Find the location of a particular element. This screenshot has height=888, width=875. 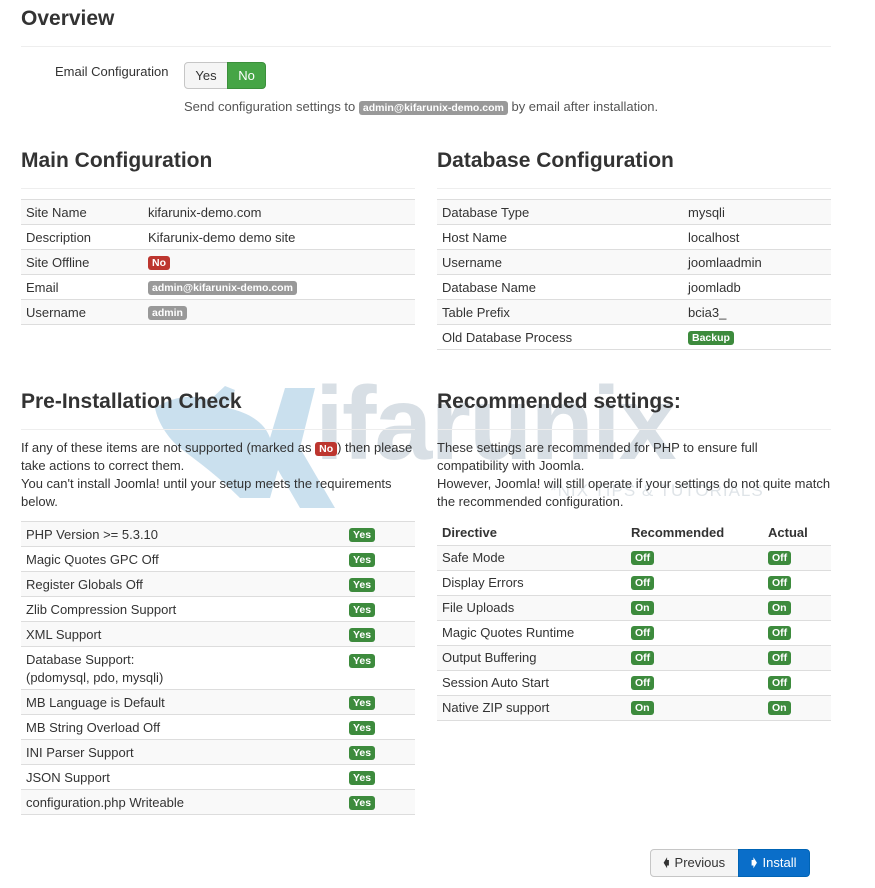

email-config-no-button: No is located at coordinates (246, 75).